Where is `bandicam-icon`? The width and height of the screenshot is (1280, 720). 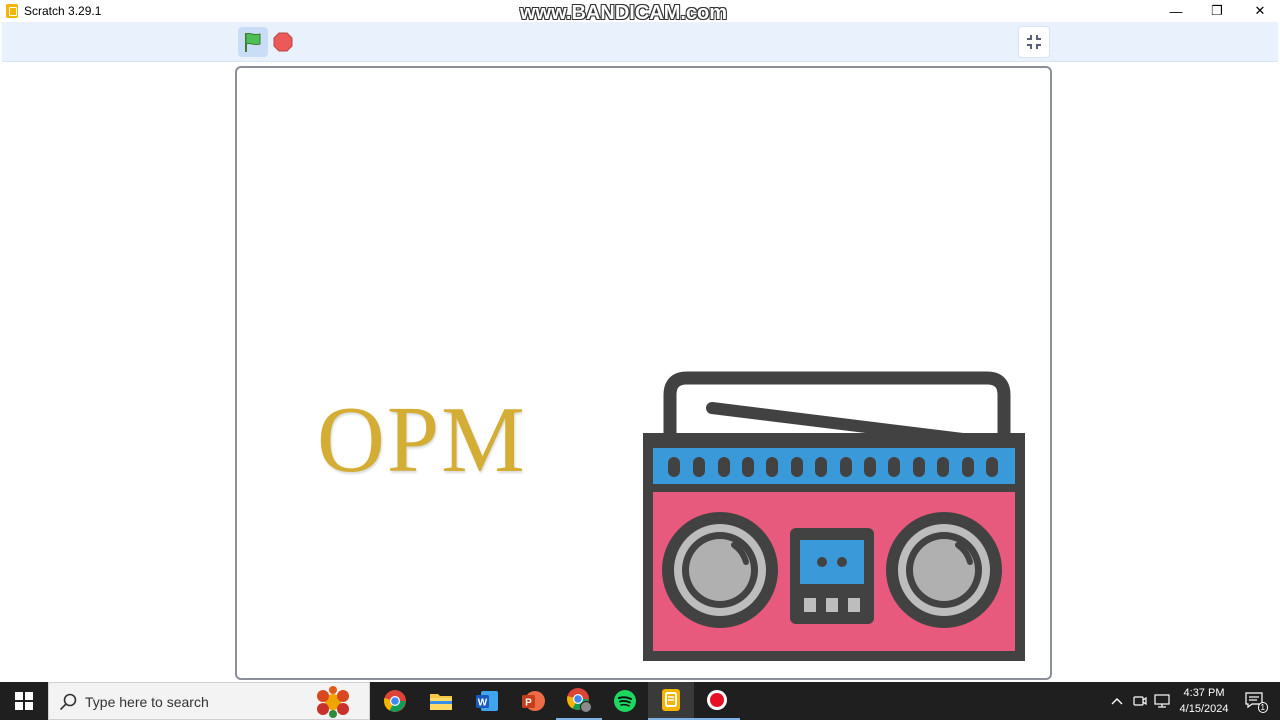
bandicam-icon is located at coordinates (717, 700).